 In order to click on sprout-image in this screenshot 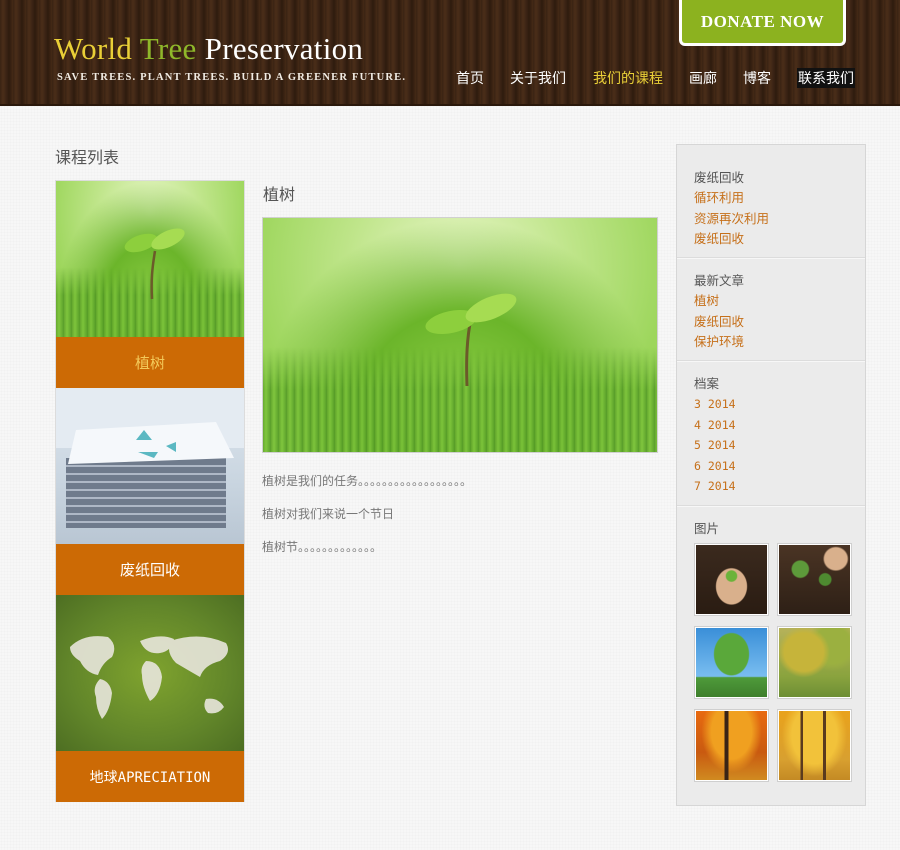, I will do `click(150, 259)`.